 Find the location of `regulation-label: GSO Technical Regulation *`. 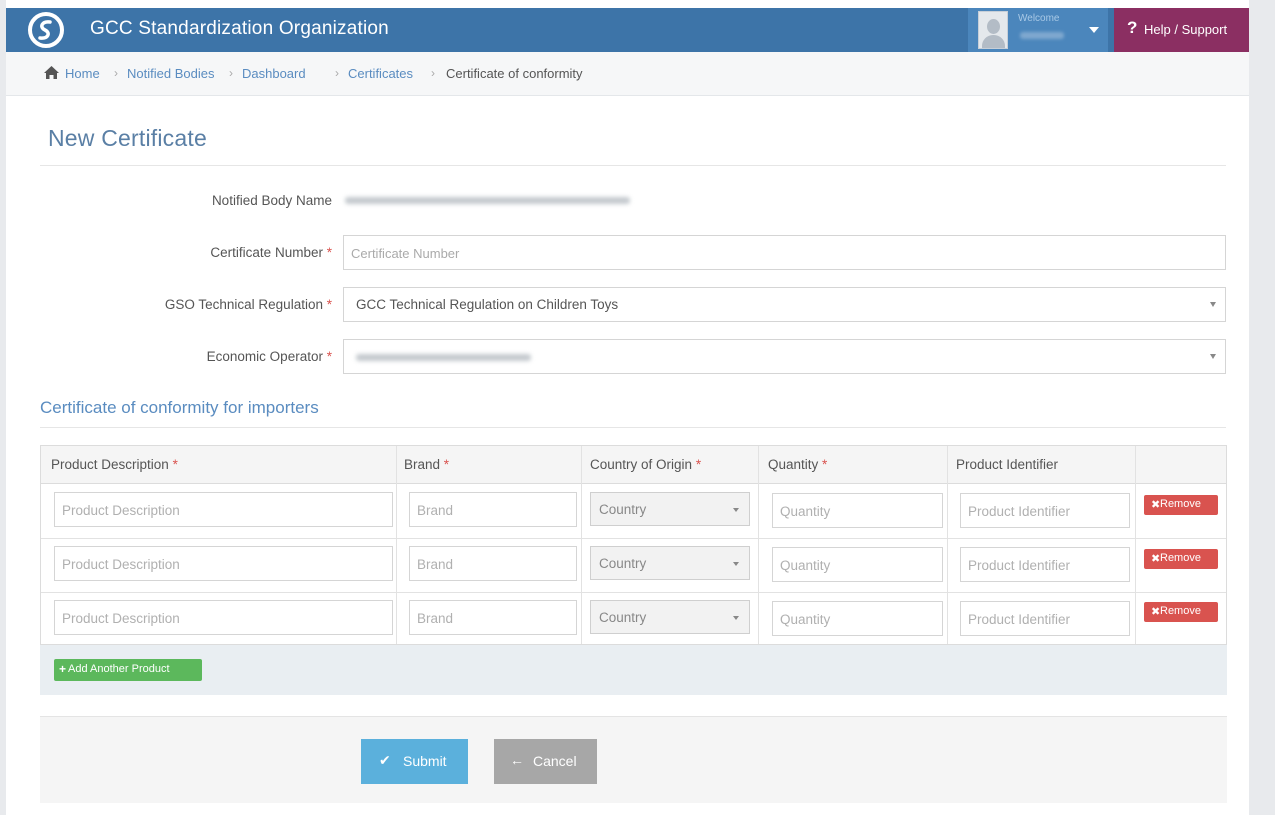

regulation-label: GSO Technical Regulation * is located at coordinates (248, 304).